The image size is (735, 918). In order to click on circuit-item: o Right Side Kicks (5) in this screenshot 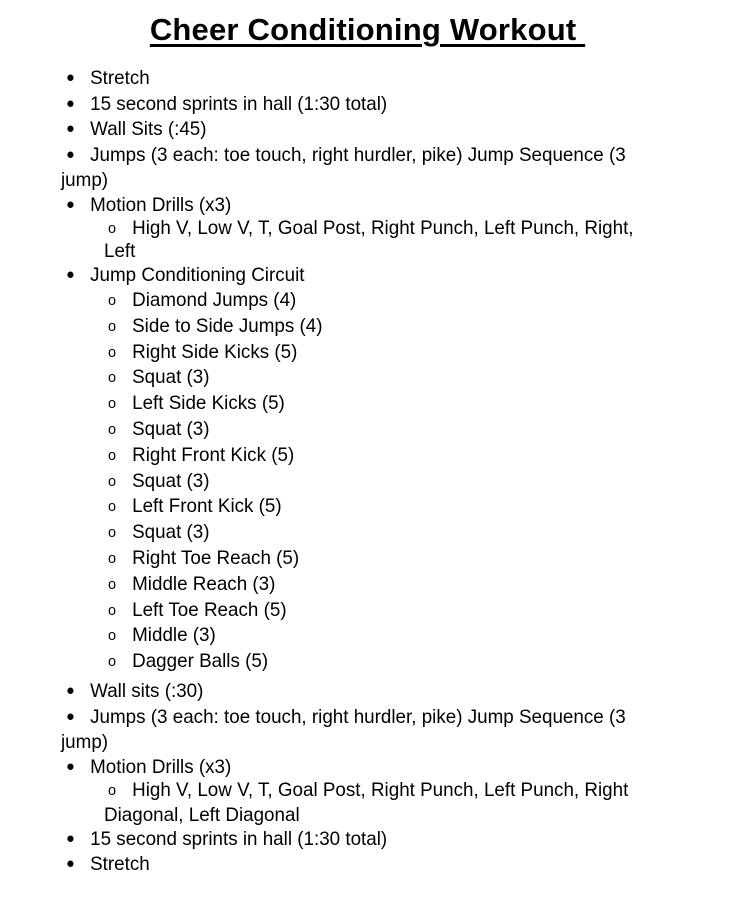, I will do `click(202, 353)`.